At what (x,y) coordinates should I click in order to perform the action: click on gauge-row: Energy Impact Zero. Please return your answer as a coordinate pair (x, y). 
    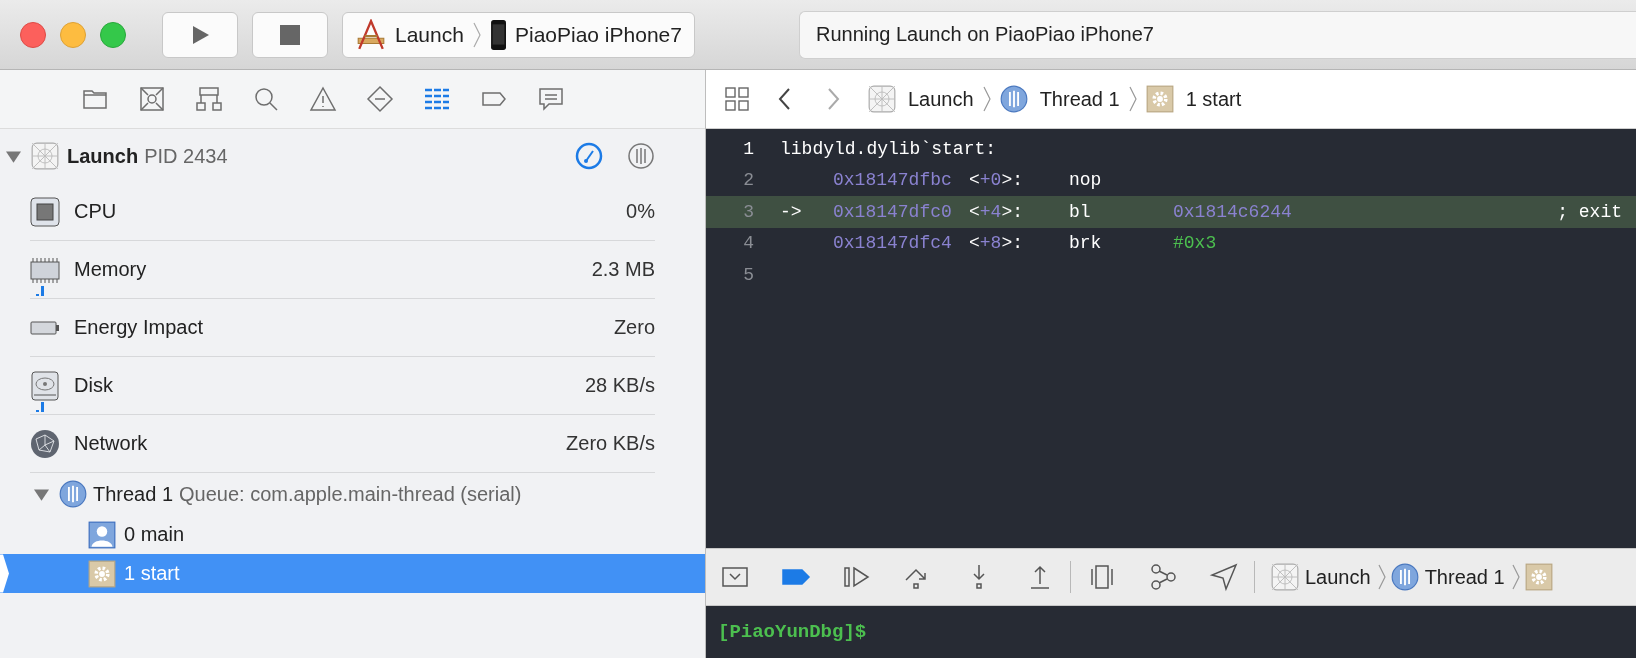
    Looking at the image, I should click on (342, 328).